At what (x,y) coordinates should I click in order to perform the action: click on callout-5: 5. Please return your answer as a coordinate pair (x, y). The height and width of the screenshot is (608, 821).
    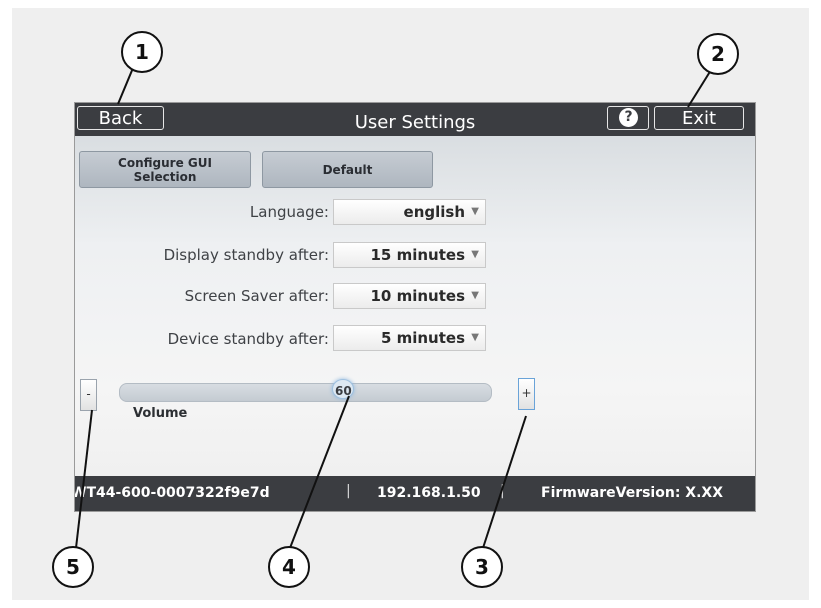
    Looking at the image, I should click on (73, 567).